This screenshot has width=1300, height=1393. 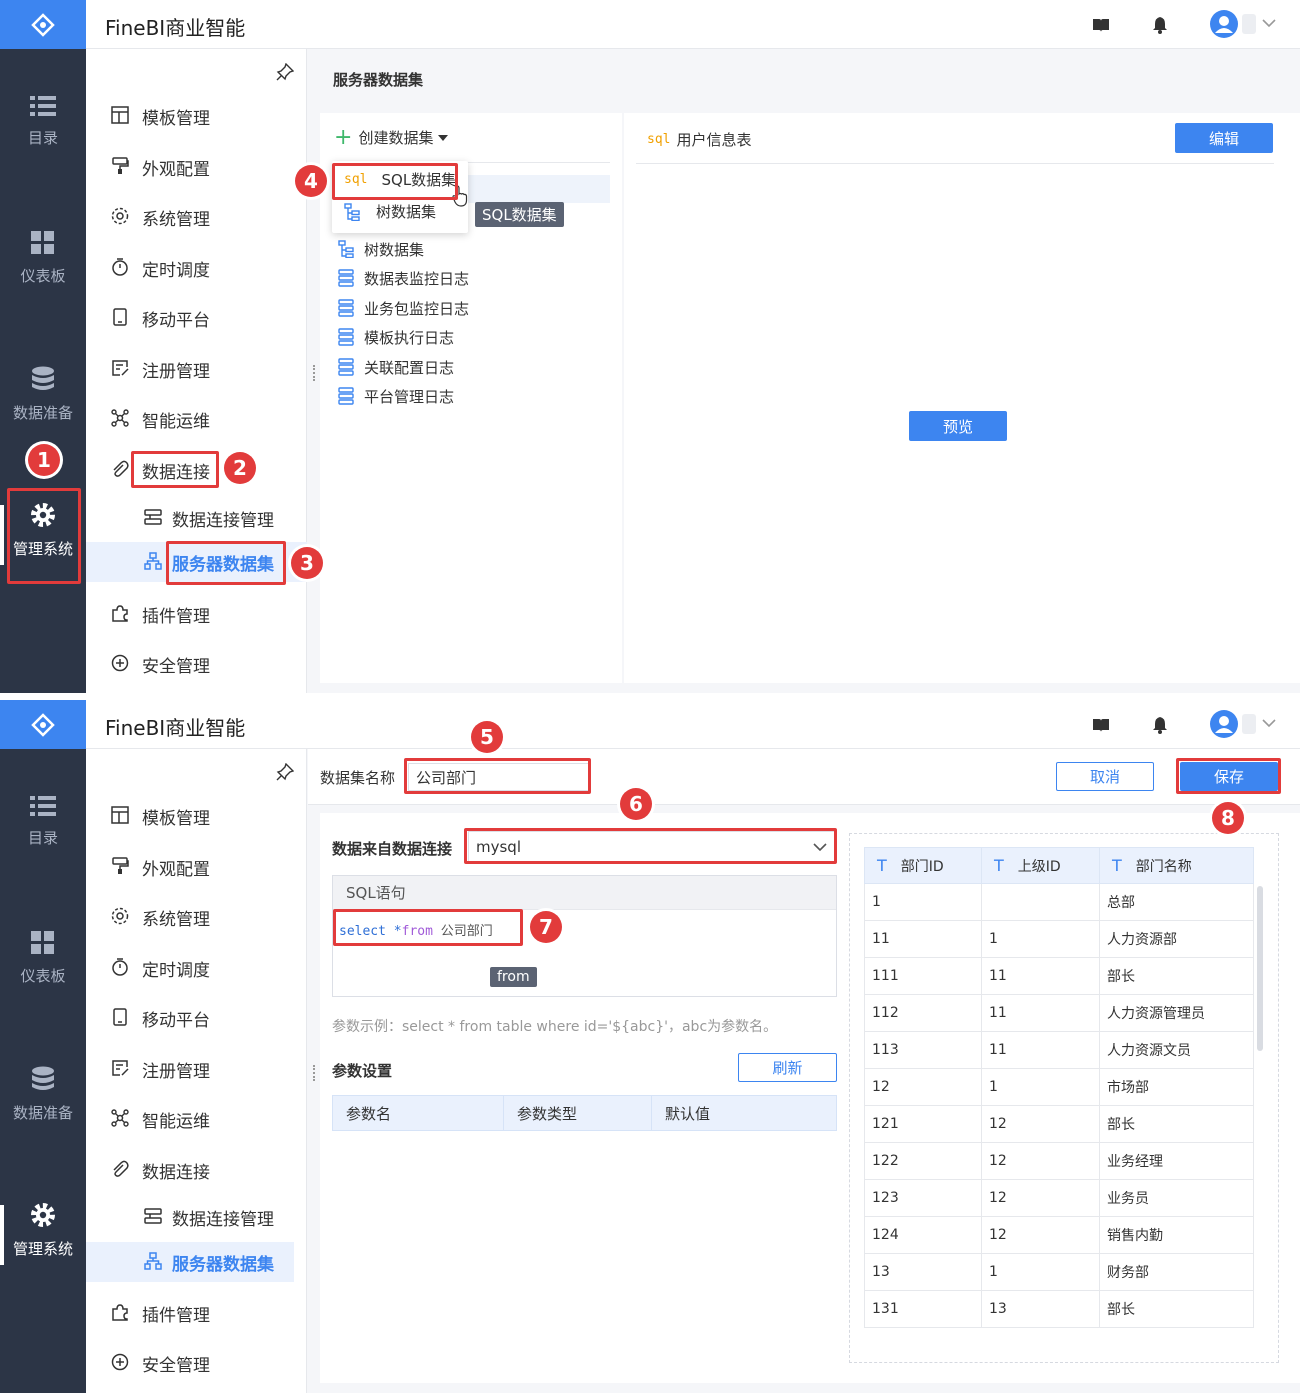 I want to click on create-dataset-button: + 创建数据集, so click(x=391, y=137).